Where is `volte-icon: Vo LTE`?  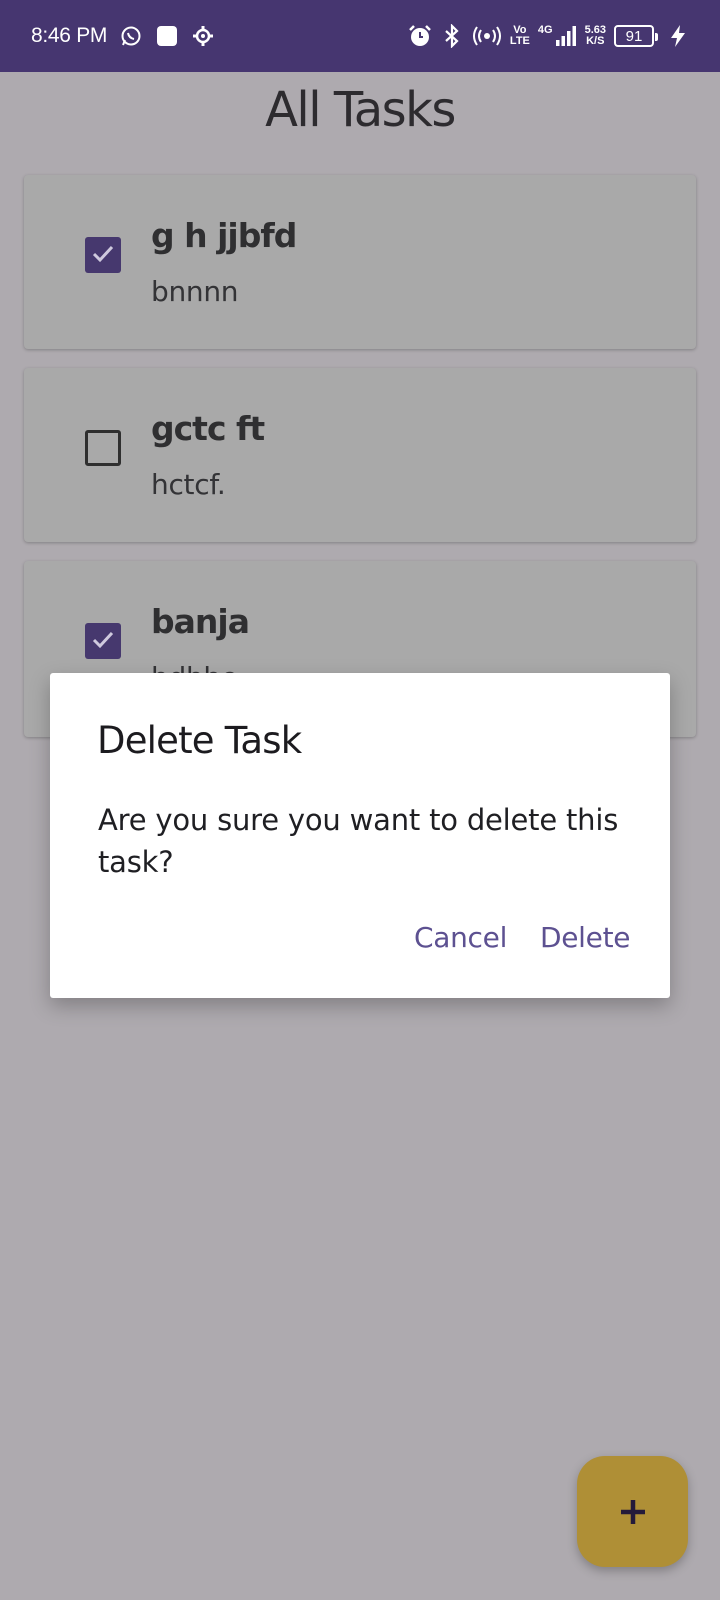
volte-icon: Vo LTE is located at coordinates (519, 35).